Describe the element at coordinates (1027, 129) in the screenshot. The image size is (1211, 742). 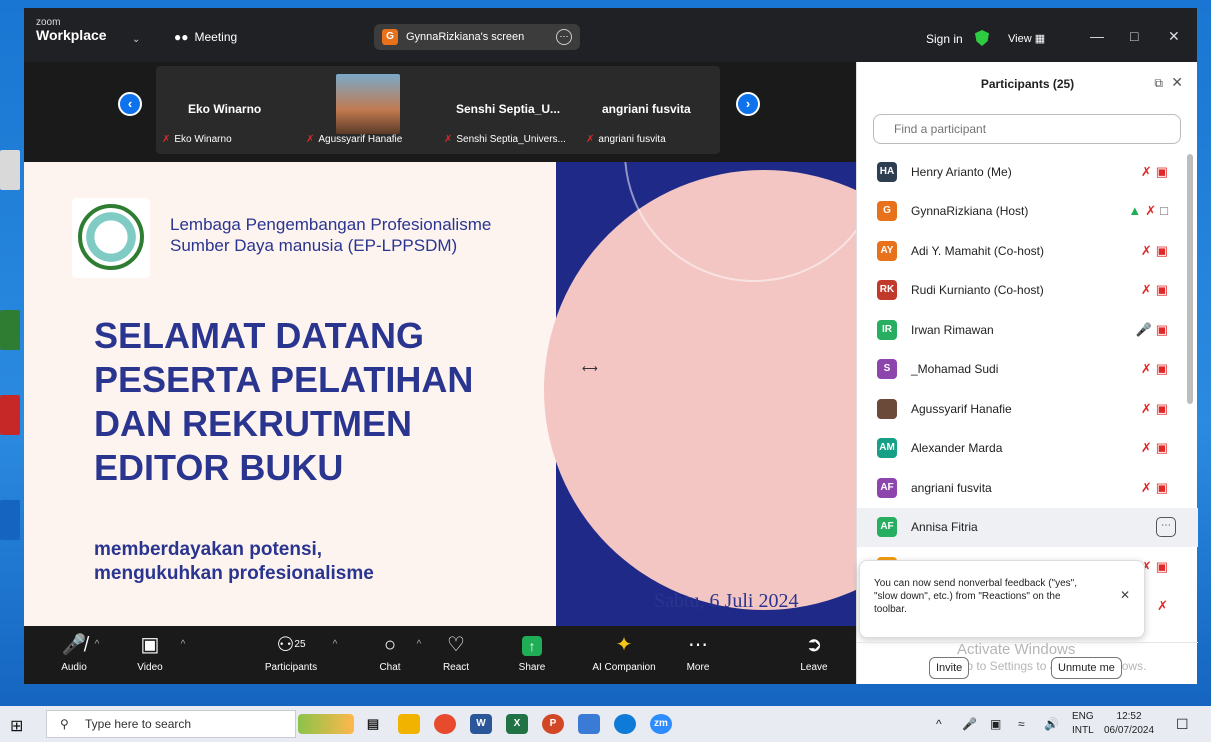
I see `participant-search-input` at that location.